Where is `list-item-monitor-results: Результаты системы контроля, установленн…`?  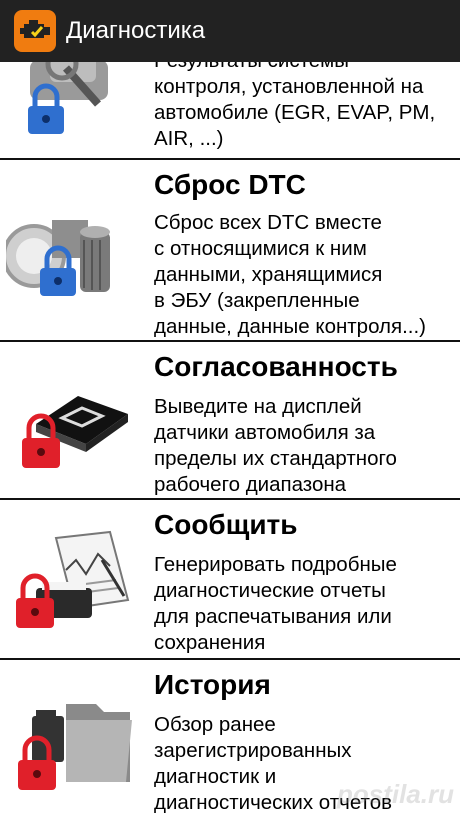
list-item-monitor-results: Результаты системы контроля, установленн… is located at coordinates (230, 111).